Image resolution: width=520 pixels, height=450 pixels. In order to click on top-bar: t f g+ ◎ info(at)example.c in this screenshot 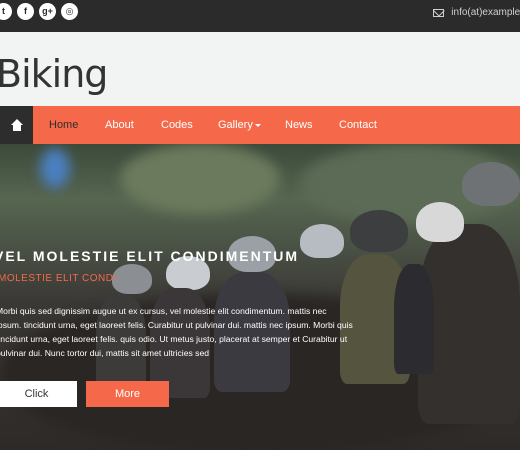, I will do `click(260, 16)`.